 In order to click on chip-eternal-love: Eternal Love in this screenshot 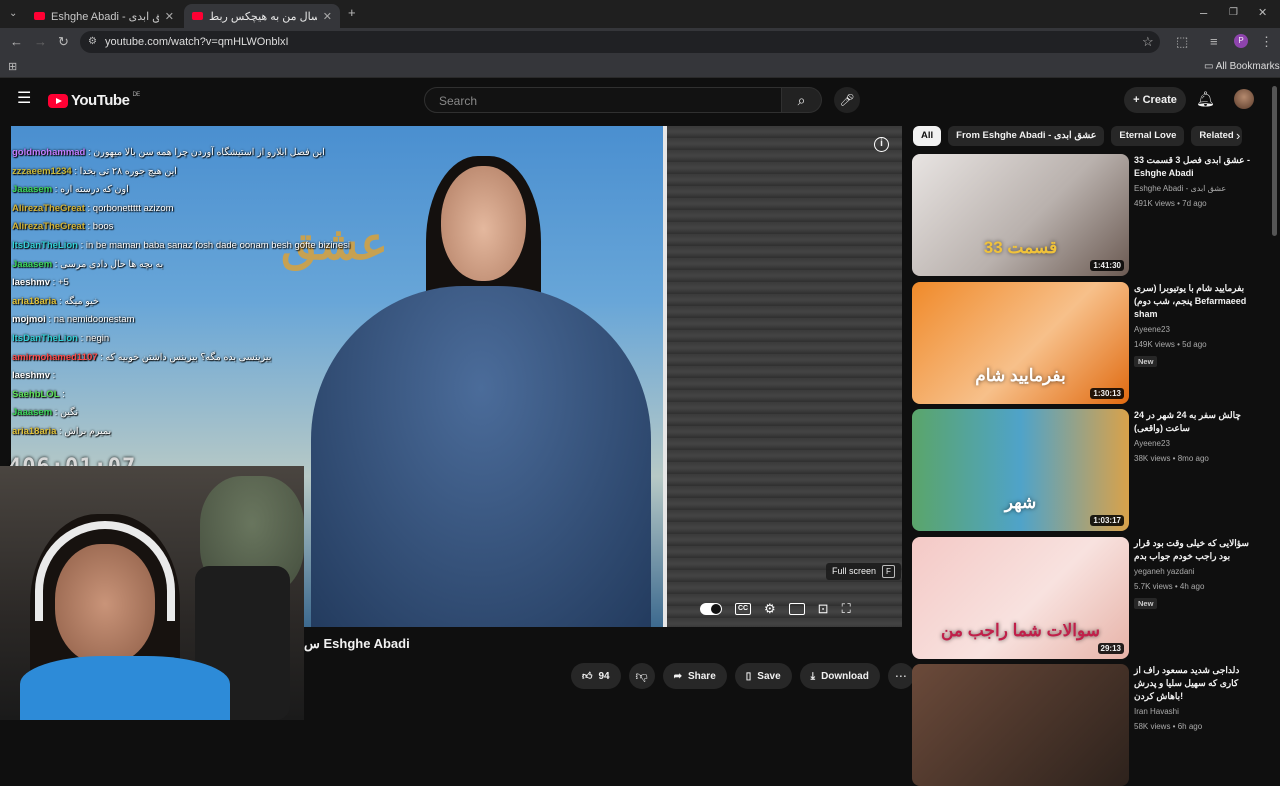, I will do `click(1148, 136)`.